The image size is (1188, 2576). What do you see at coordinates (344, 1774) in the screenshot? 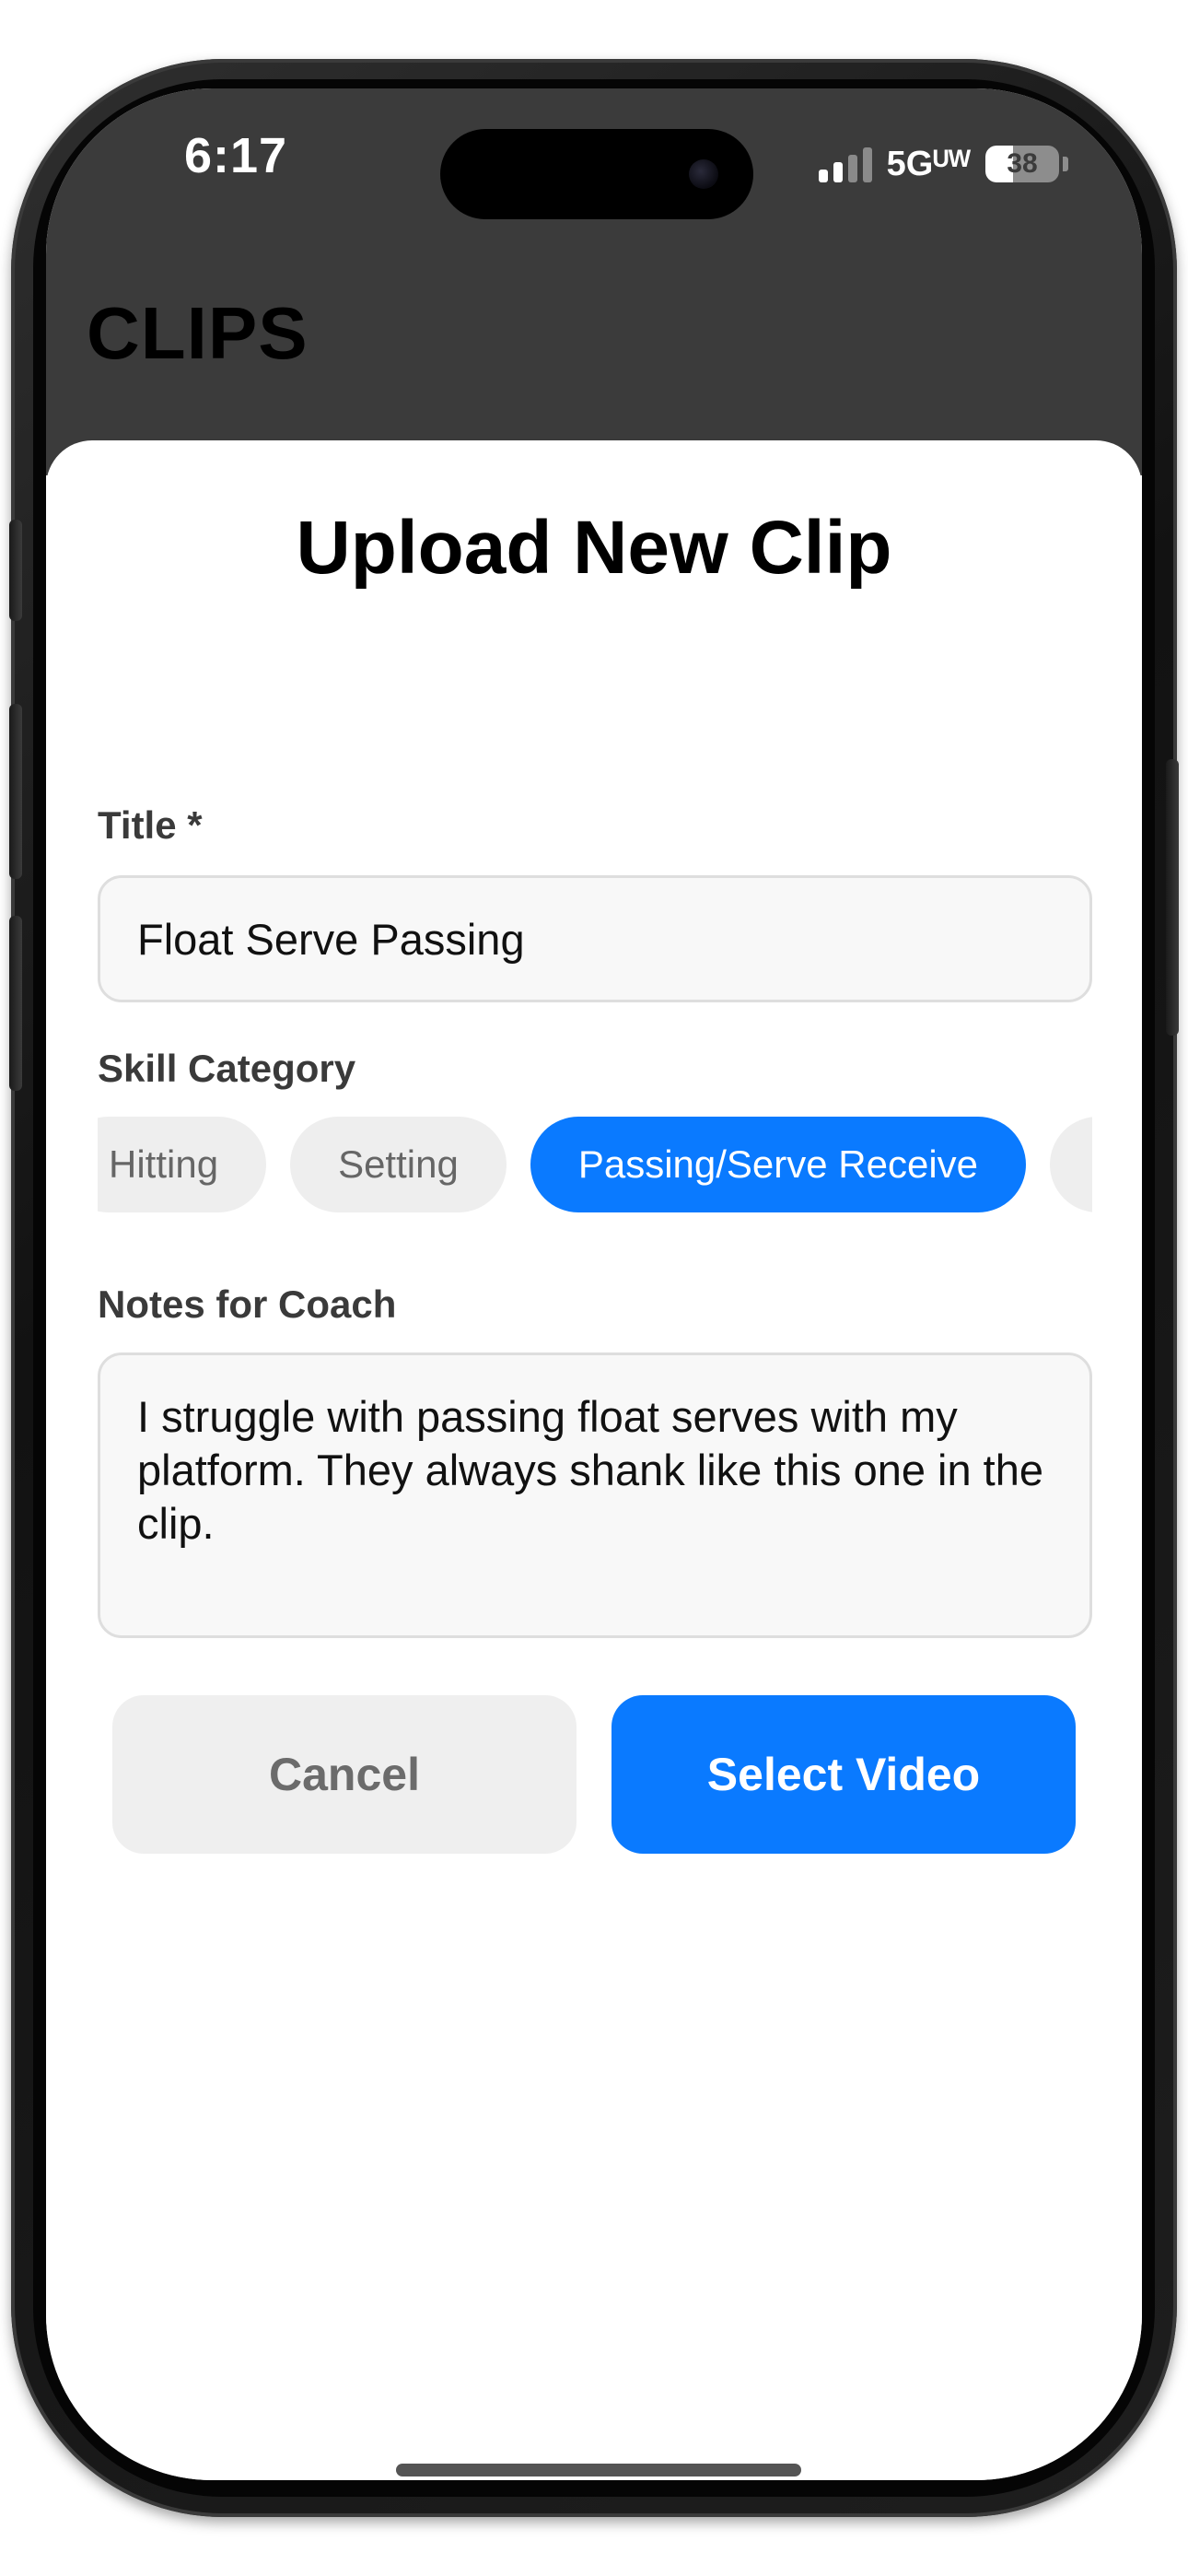
I see `cancel-button: Cancel` at bounding box center [344, 1774].